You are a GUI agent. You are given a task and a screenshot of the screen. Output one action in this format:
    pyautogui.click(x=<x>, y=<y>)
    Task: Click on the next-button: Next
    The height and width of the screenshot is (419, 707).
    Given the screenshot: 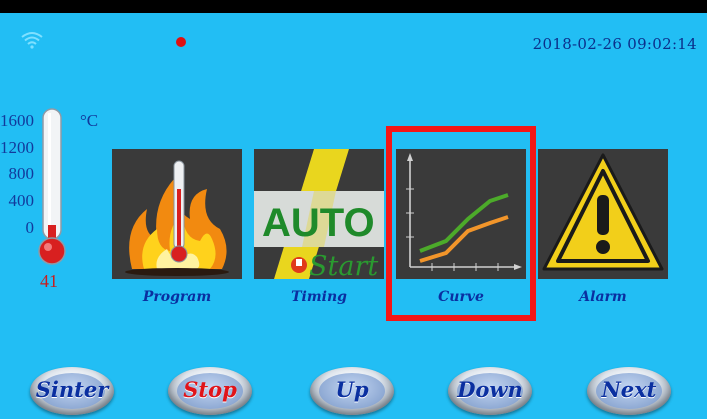 What is the action you would take?
    pyautogui.click(x=629, y=391)
    